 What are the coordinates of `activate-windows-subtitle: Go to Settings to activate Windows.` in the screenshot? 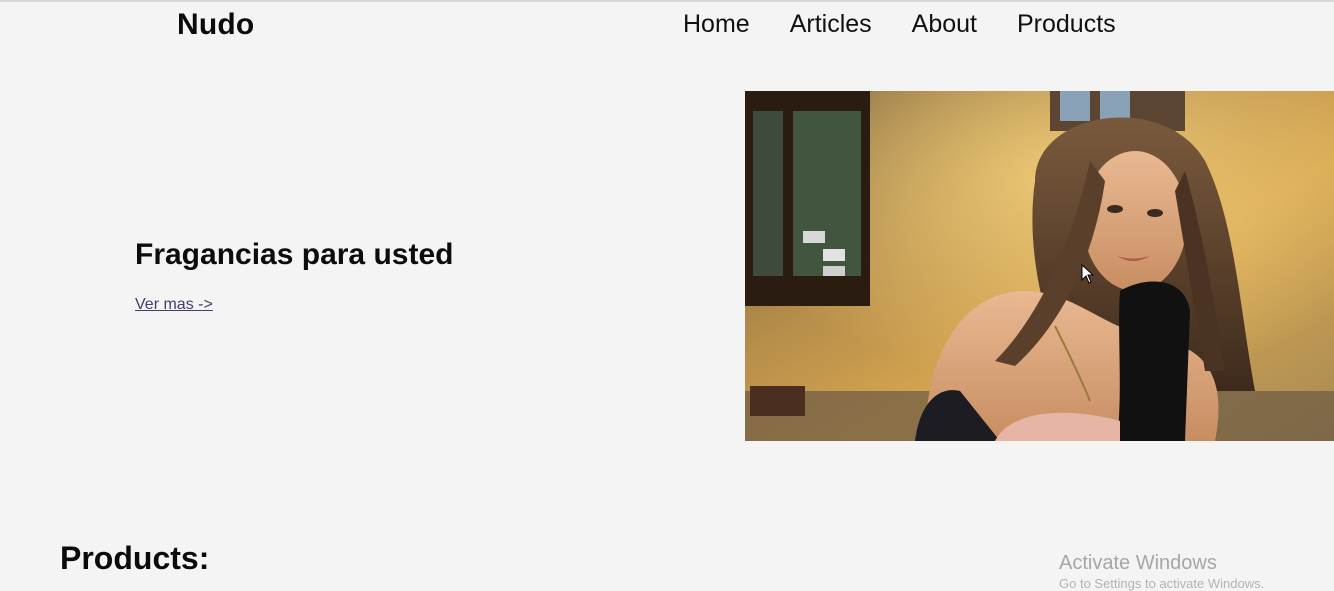 It's located at (1162, 583).